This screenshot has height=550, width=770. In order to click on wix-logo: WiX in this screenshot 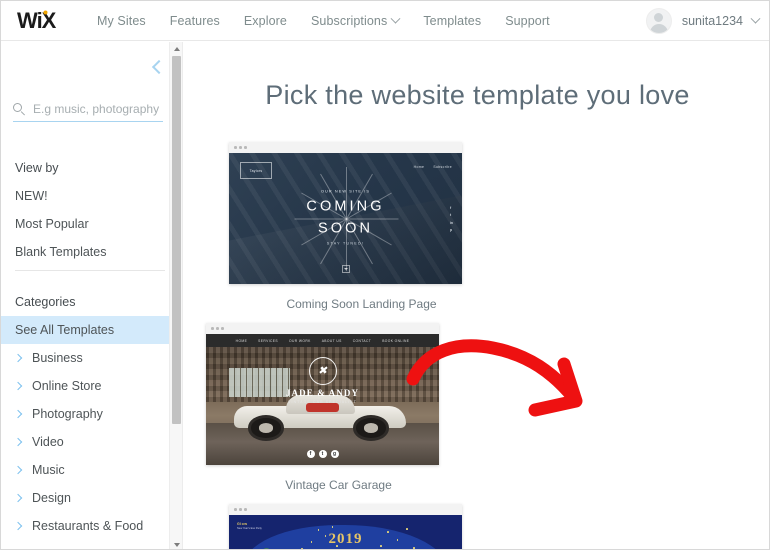, I will do `click(46, 21)`.